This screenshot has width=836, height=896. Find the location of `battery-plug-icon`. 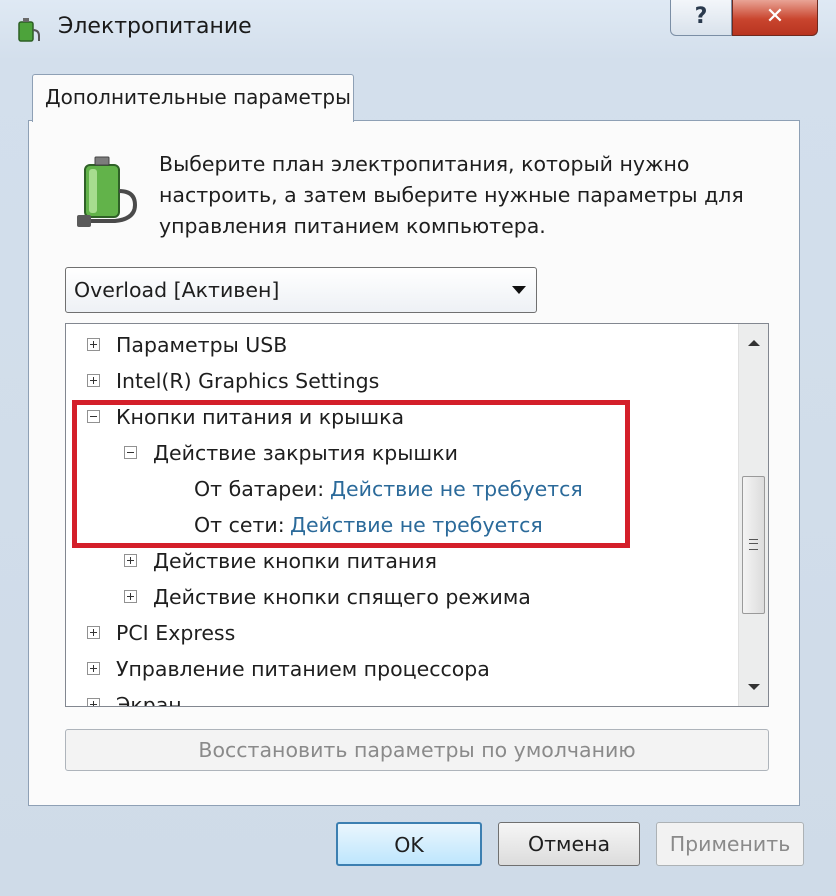

battery-plug-icon is located at coordinates (107, 191).